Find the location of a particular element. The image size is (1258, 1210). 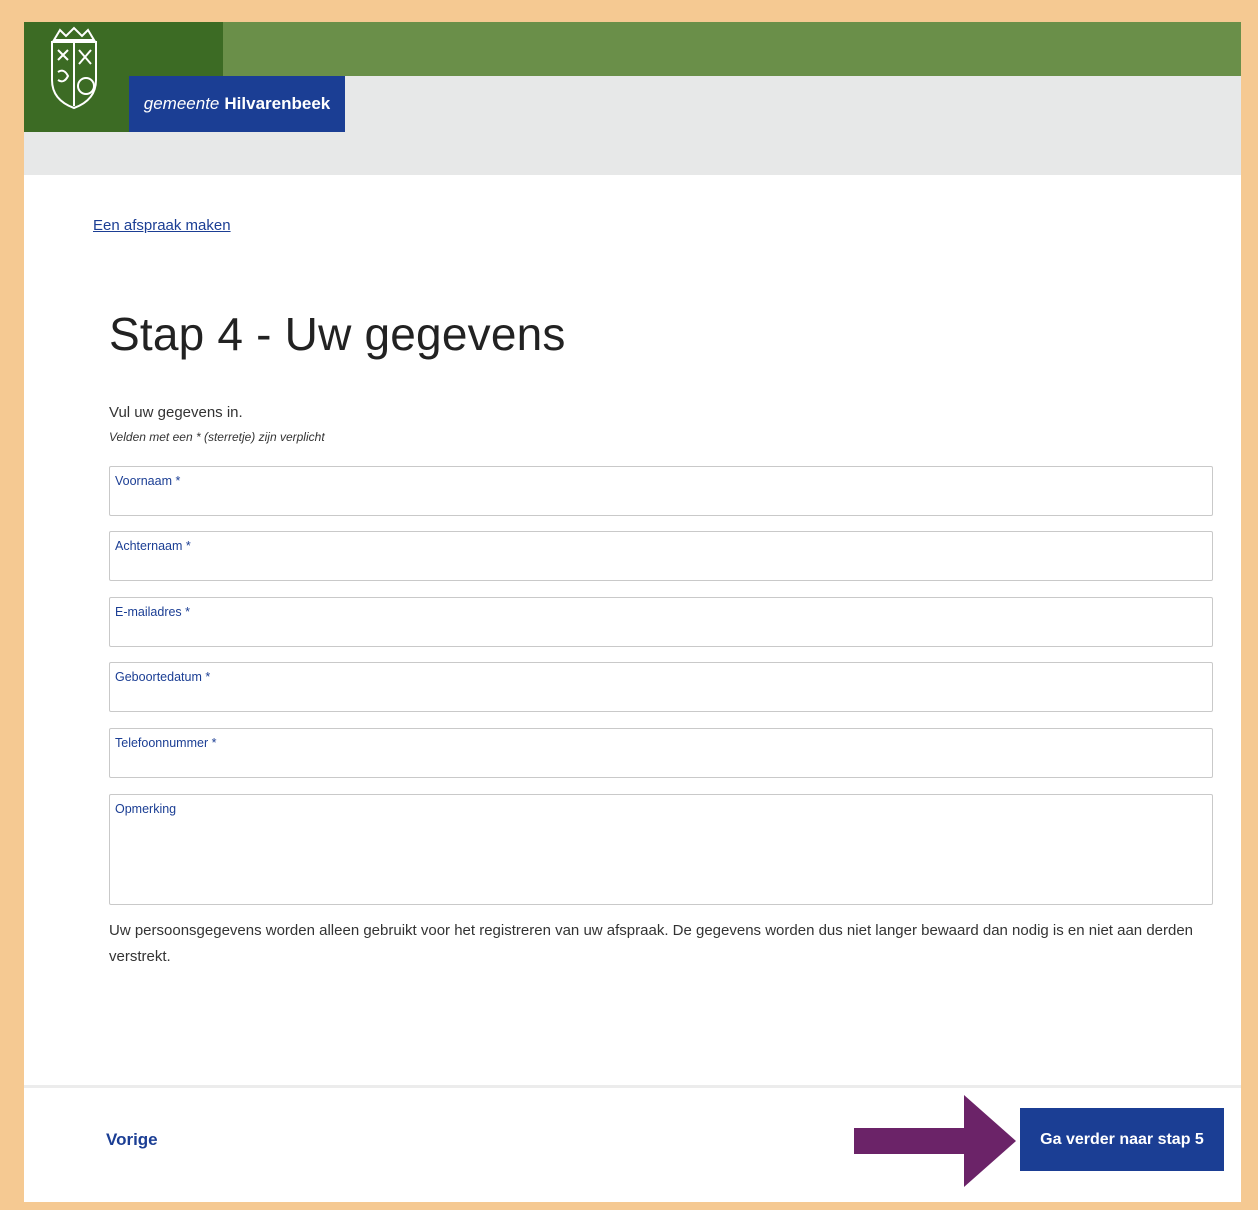

email-input is located at coordinates (661, 633).